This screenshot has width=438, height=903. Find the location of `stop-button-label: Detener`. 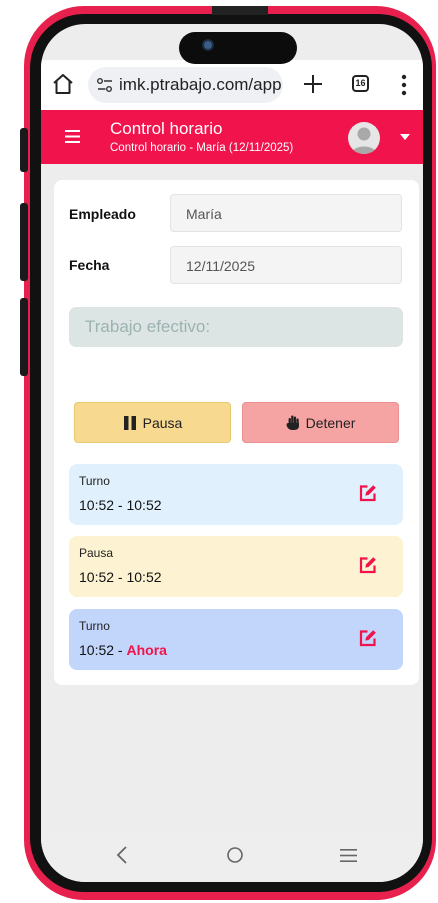

stop-button-label: Detener is located at coordinates (330, 422).